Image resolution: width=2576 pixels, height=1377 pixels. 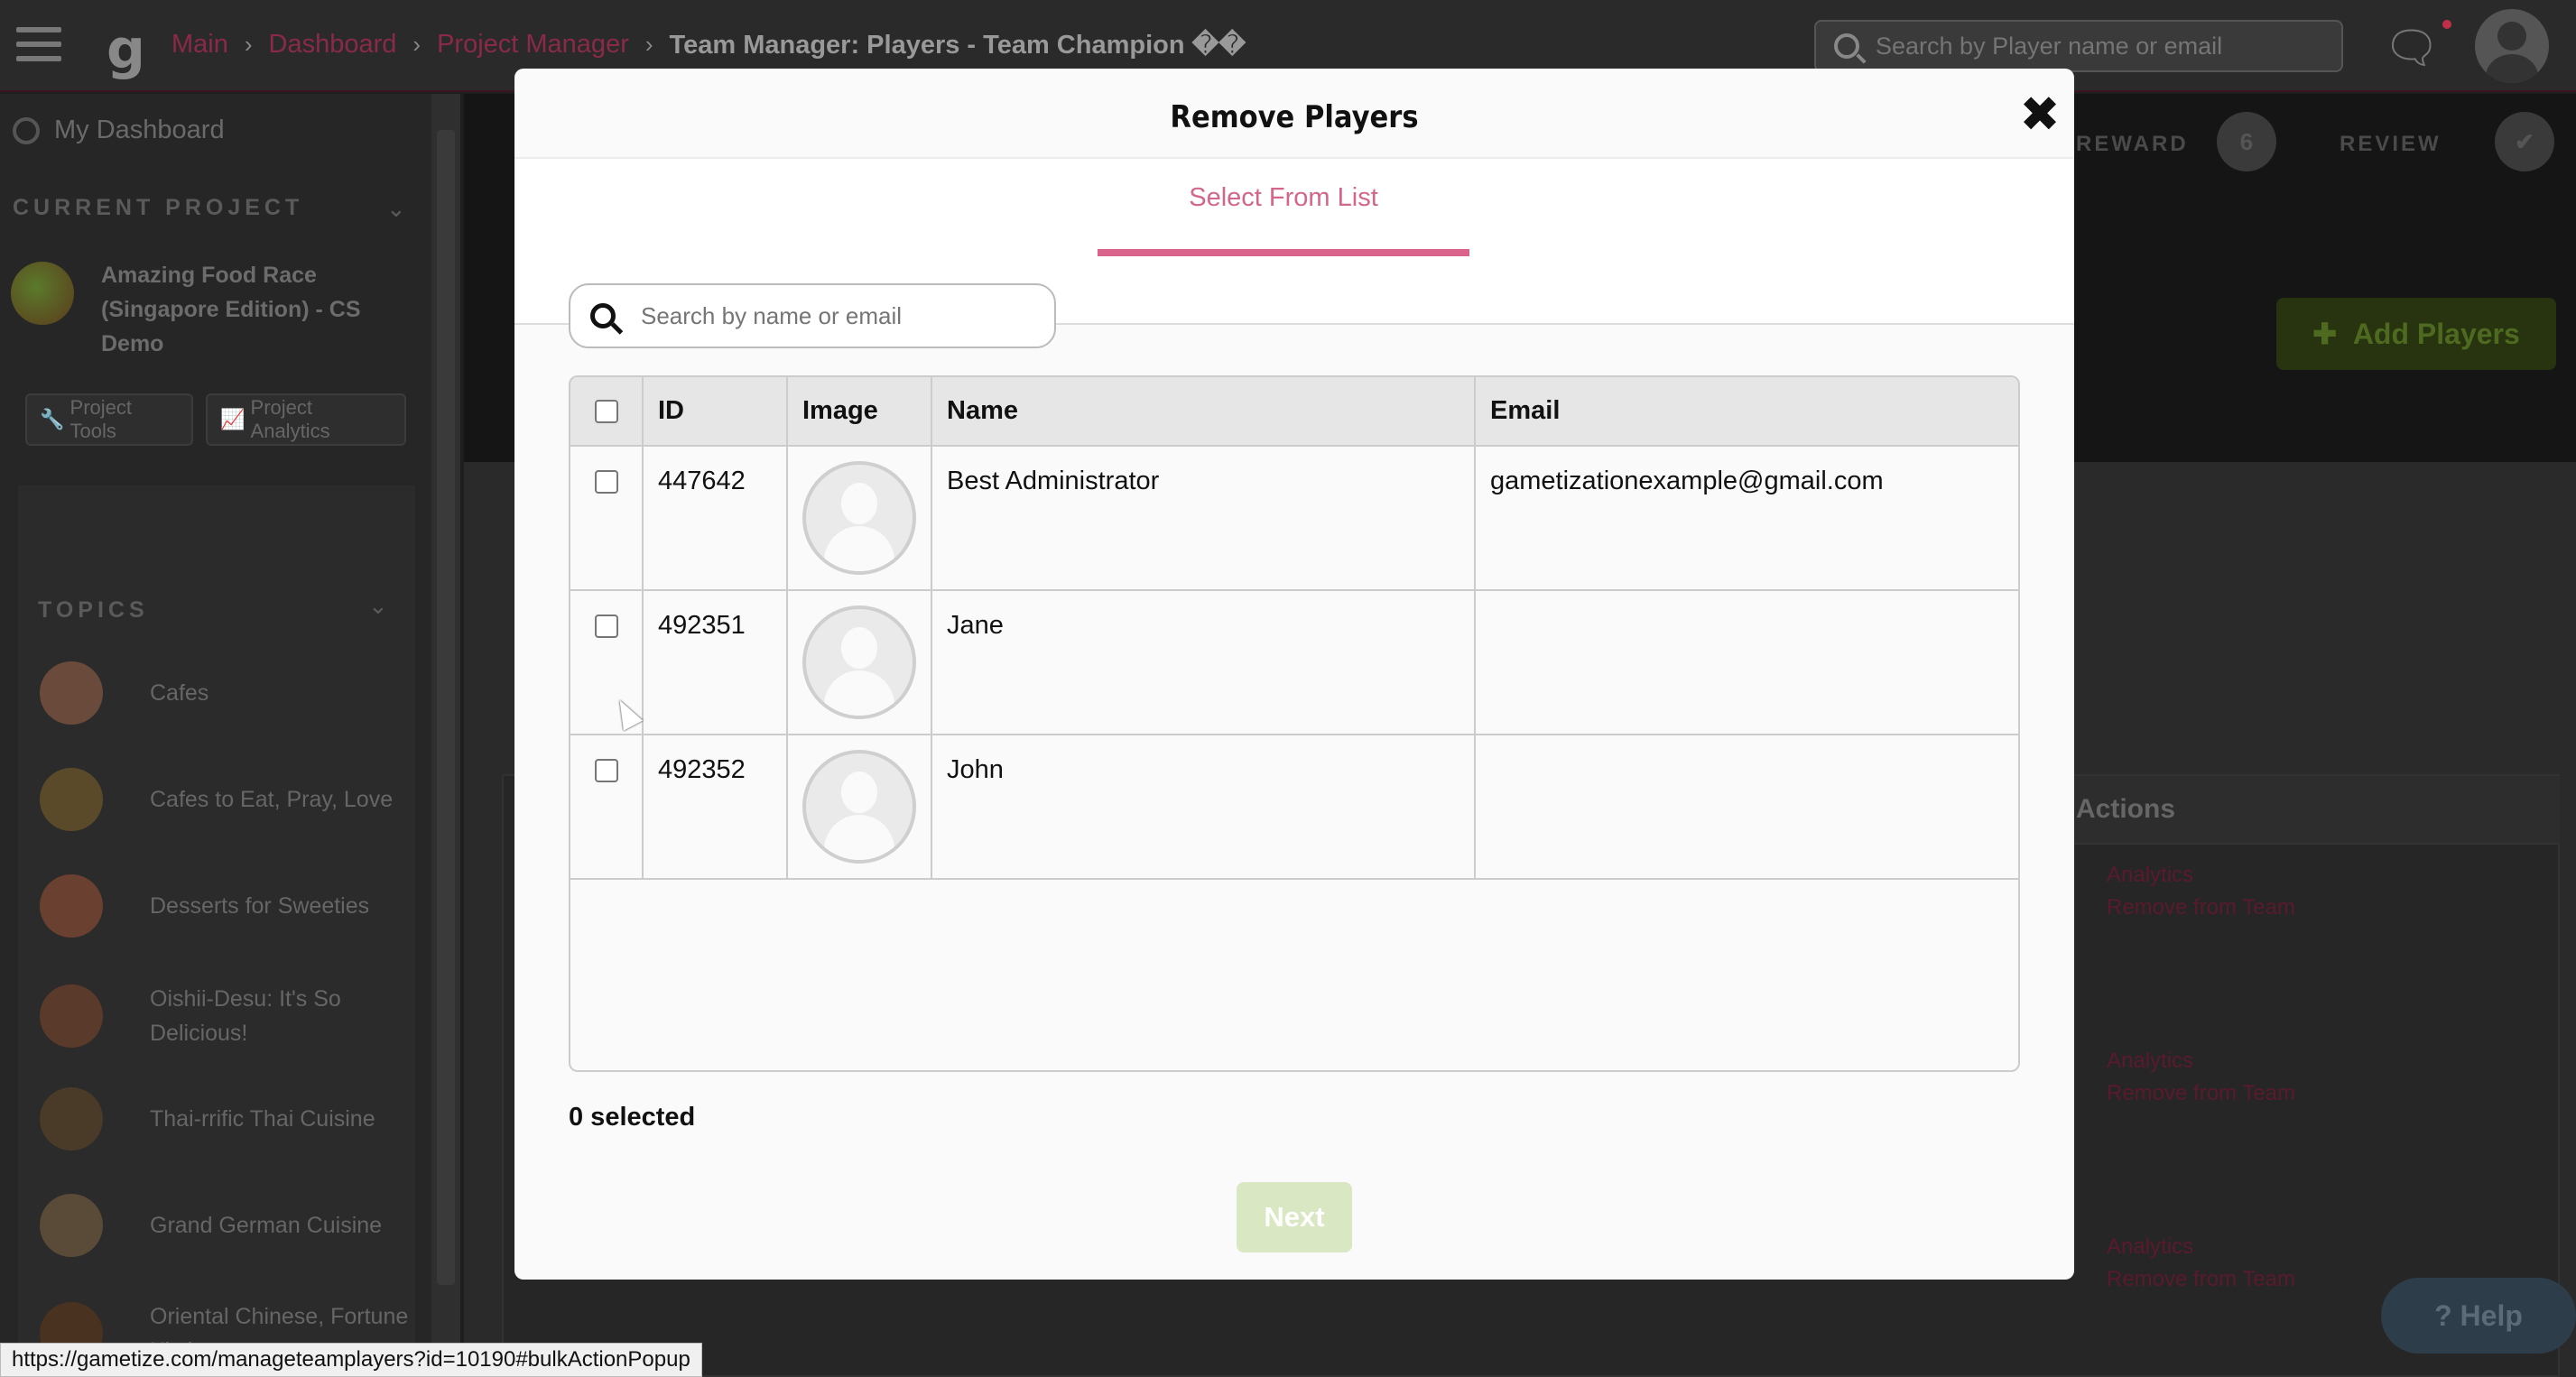 I want to click on page-title: Team Manager: Players - Team Champion ��, so click(x=958, y=45).